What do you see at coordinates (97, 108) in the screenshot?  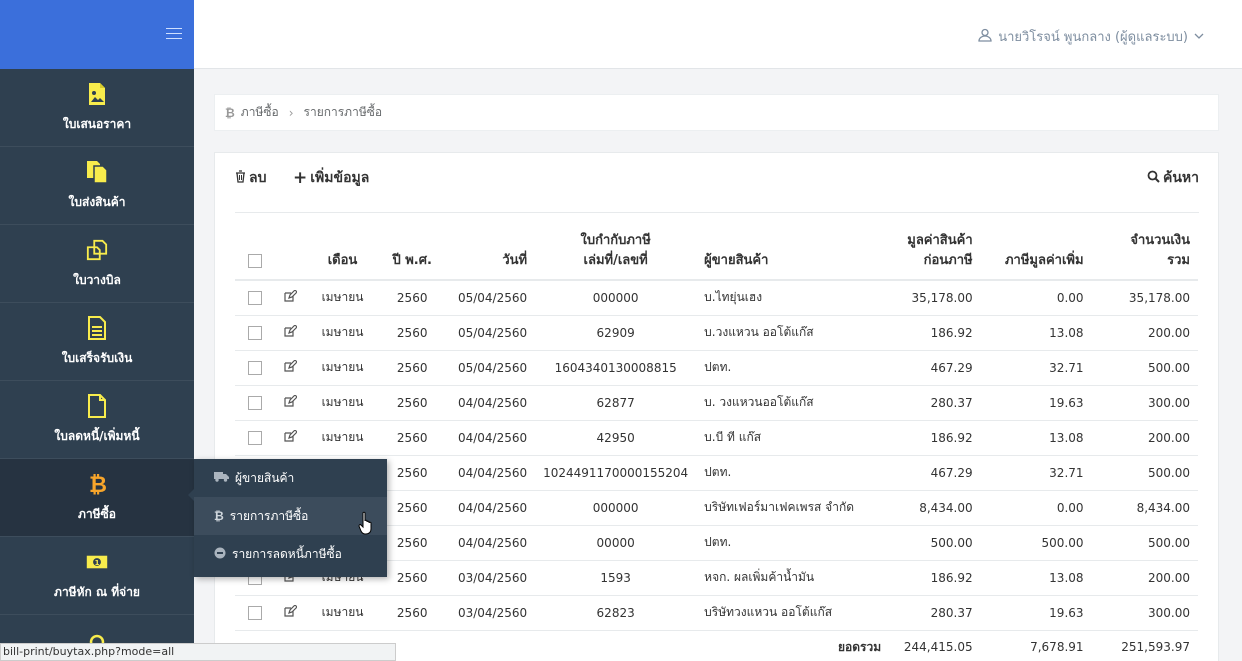 I see `sidebar-item-quotation: ใบเสนอราคา` at bounding box center [97, 108].